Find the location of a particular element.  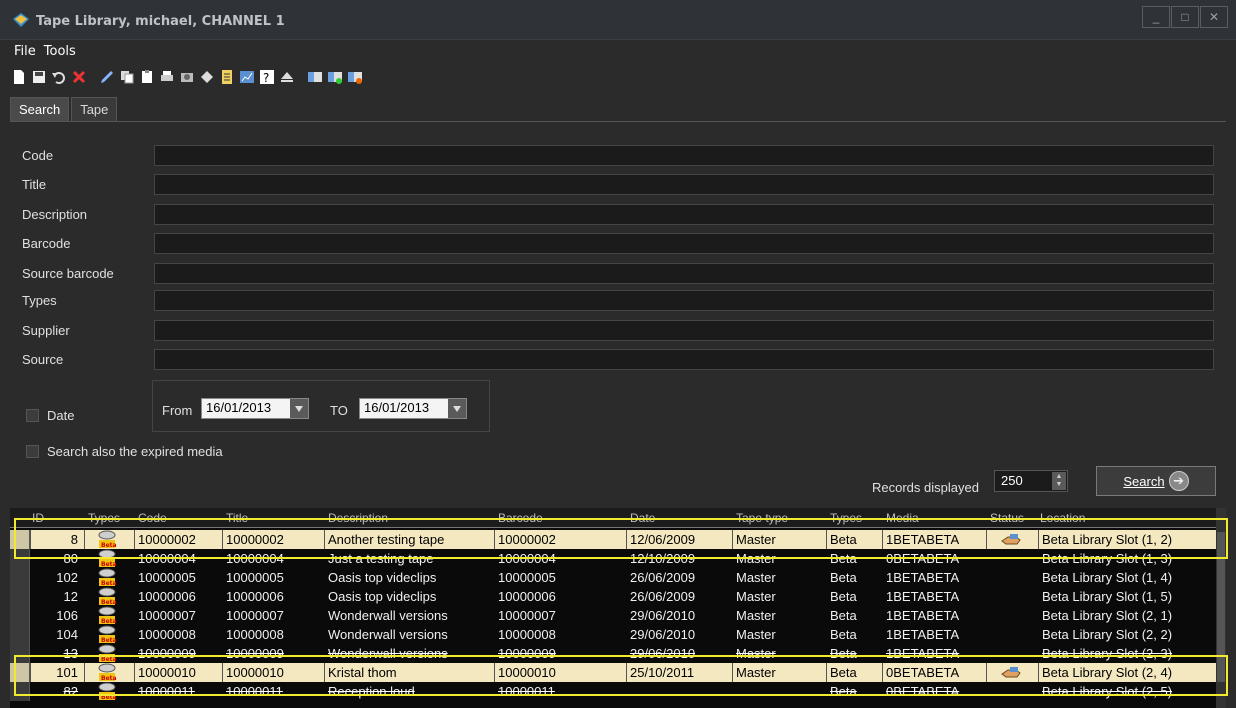

grid-scrollbar is located at coordinates (1221, 608).